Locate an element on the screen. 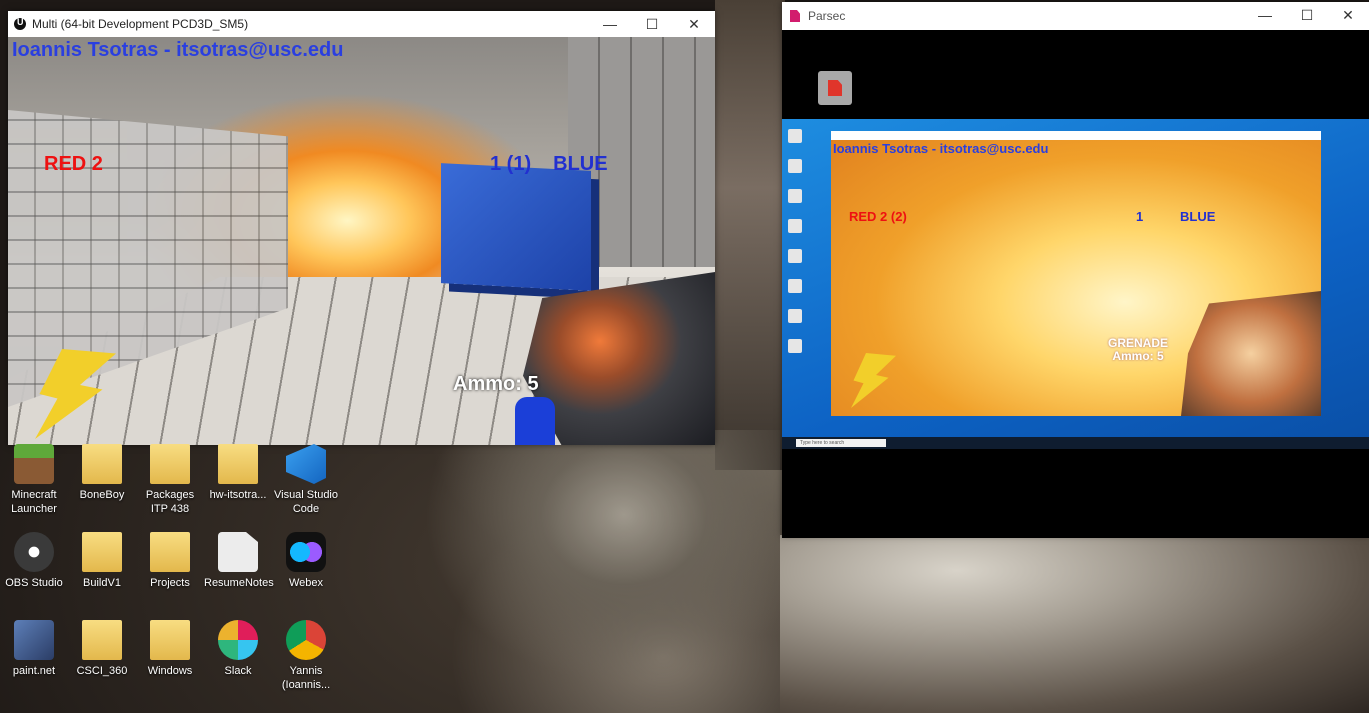 The height and width of the screenshot is (713, 1369). parsec-title: Parsec is located at coordinates (827, 16).